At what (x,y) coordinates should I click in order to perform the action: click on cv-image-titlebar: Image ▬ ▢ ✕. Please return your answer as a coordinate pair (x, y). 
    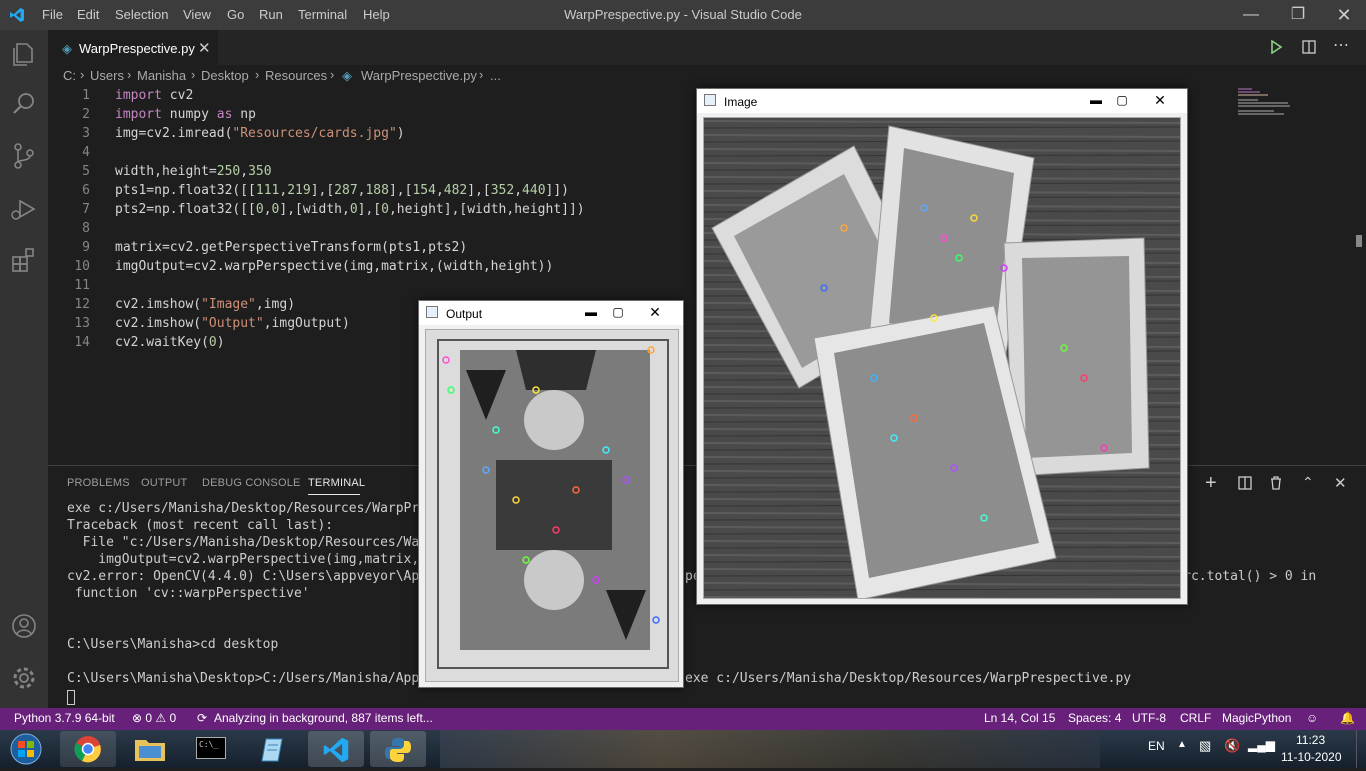
    Looking at the image, I should click on (942, 101).